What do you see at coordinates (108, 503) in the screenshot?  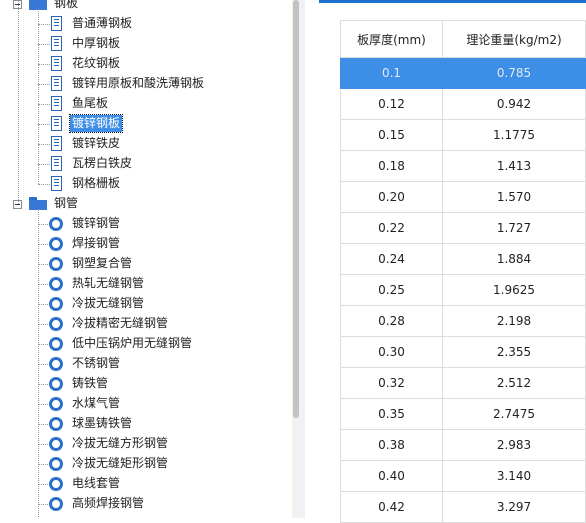 I see `tree-item-label: 高频焊接钢管` at bounding box center [108, 503].